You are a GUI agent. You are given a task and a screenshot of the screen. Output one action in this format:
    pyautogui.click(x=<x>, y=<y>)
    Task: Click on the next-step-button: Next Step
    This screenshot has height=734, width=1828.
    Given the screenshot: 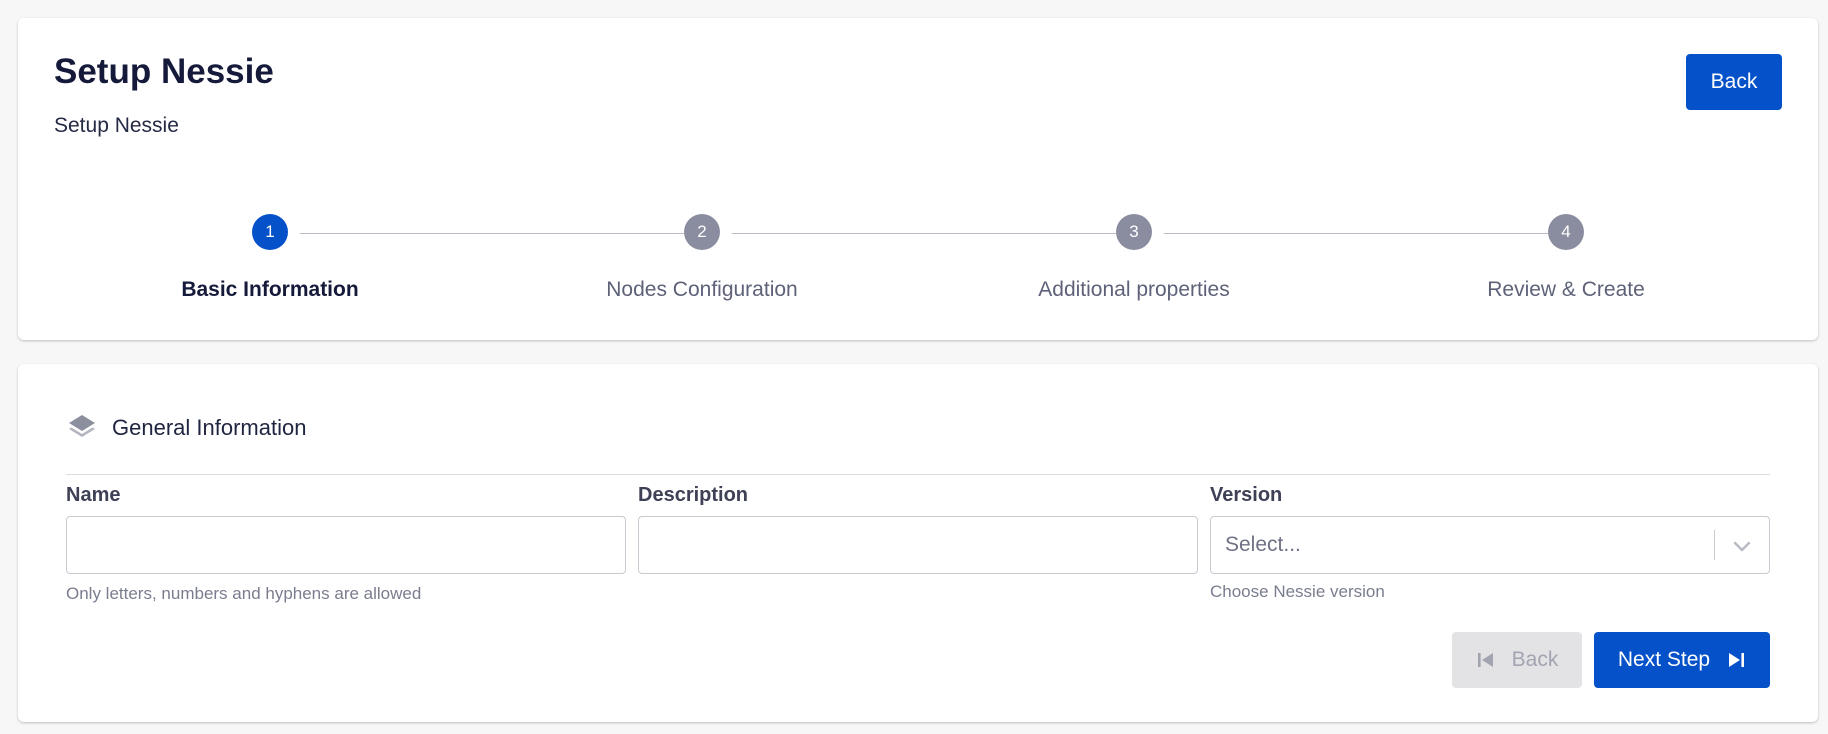 What is the action you would take?
    pyautogui.click(x=1682, y=660)
    